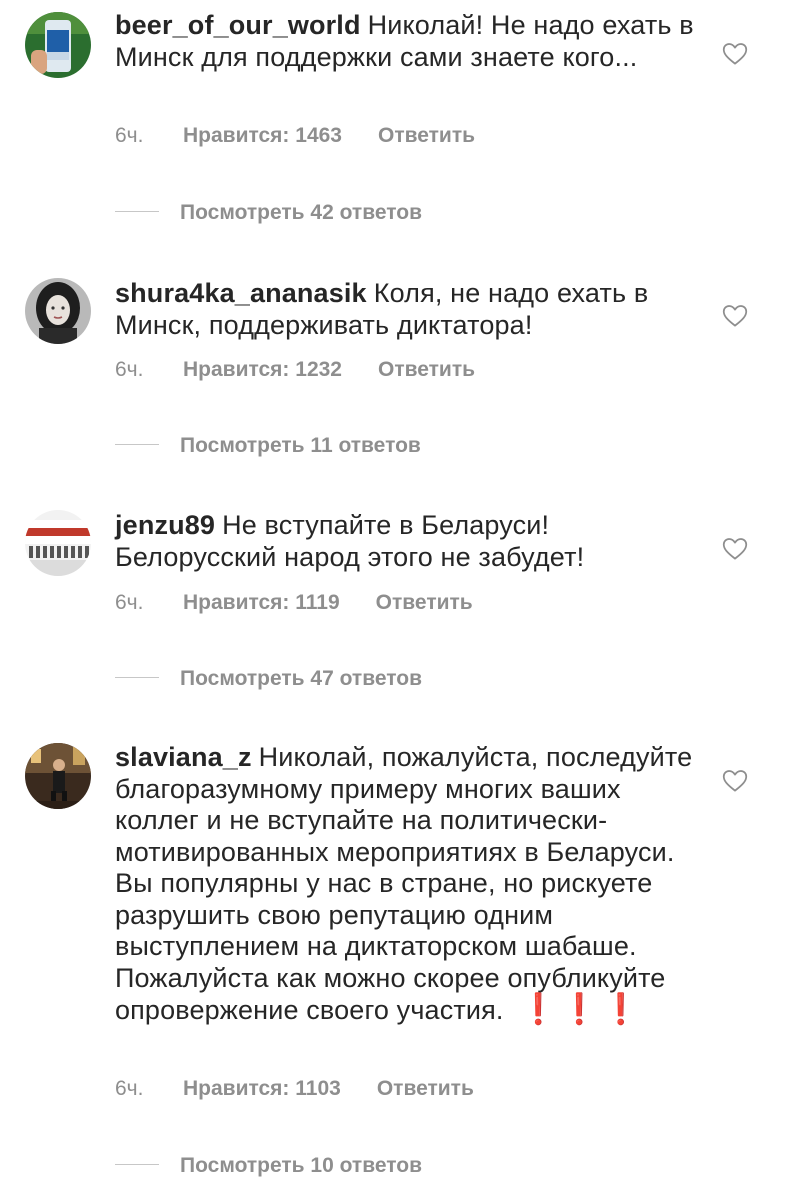  What do you see at coordinates (301, 678) in the screenshot?
I see `view-replies-label: Посмотреть 47 ответов` at bounding box center [301, 678].